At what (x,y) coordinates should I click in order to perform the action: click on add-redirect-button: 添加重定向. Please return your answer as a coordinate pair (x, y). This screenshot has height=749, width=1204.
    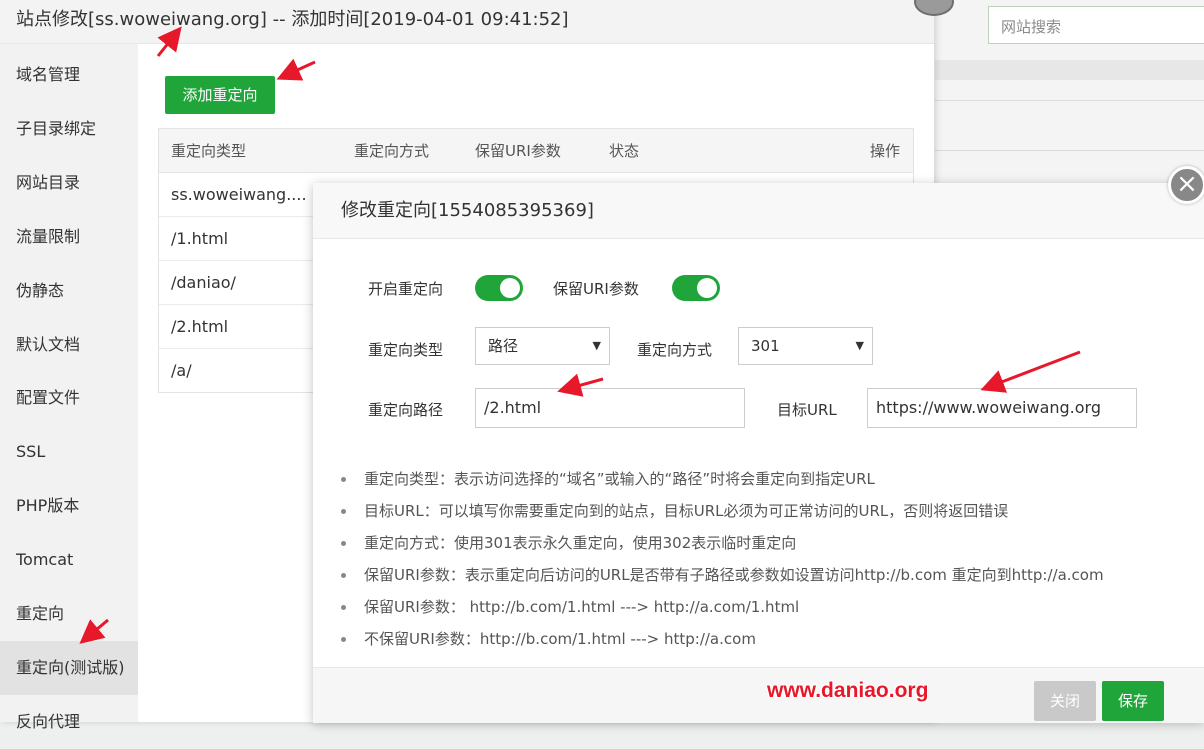
    Looking at the image, I should click on (220, 95).